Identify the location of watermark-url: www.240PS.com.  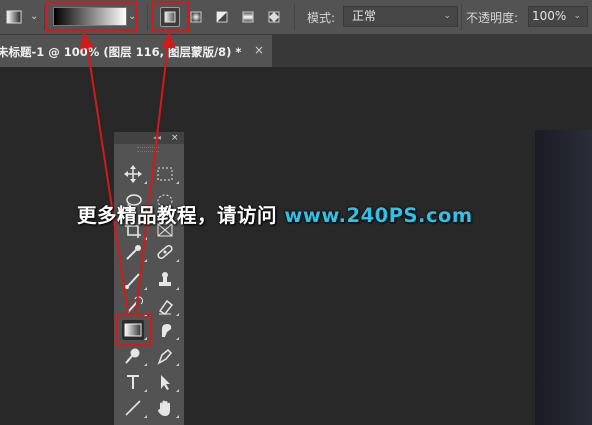
(378, 215).